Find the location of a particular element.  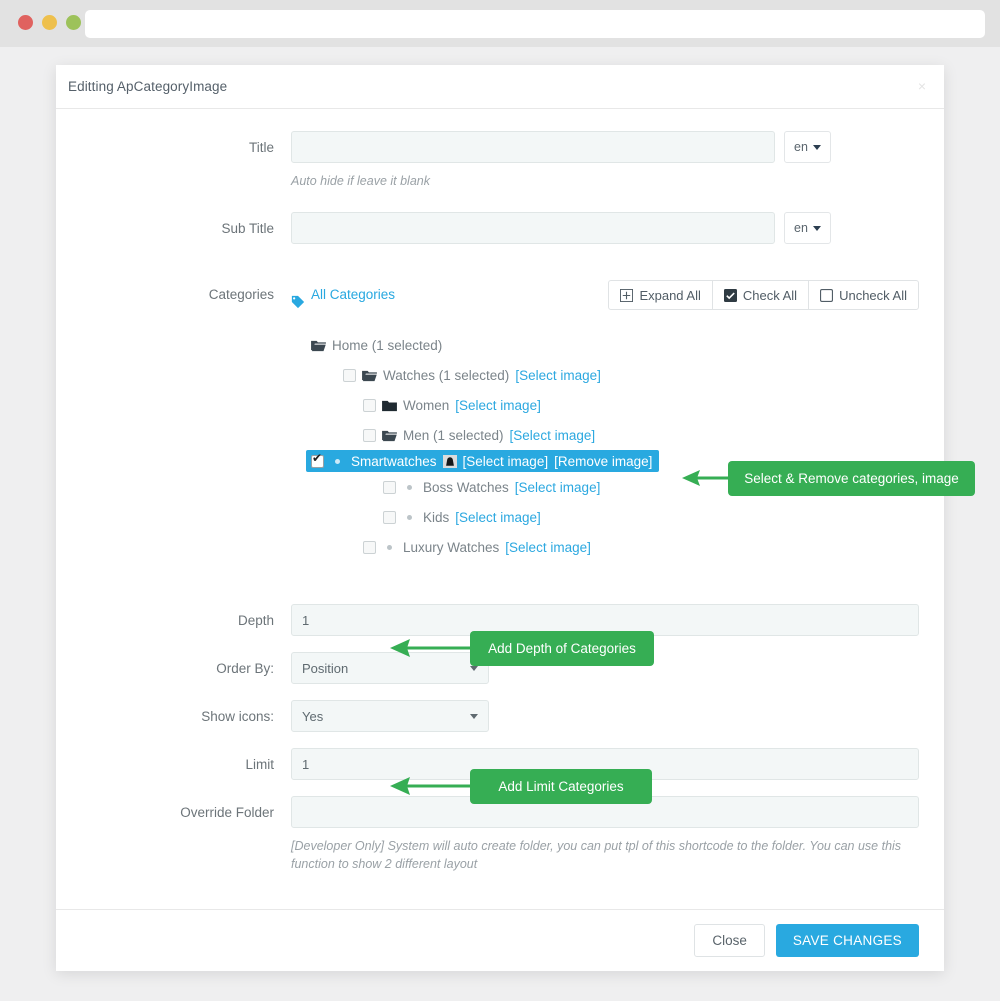

category-thumbnail-icon is located at coordinates (449, 461).